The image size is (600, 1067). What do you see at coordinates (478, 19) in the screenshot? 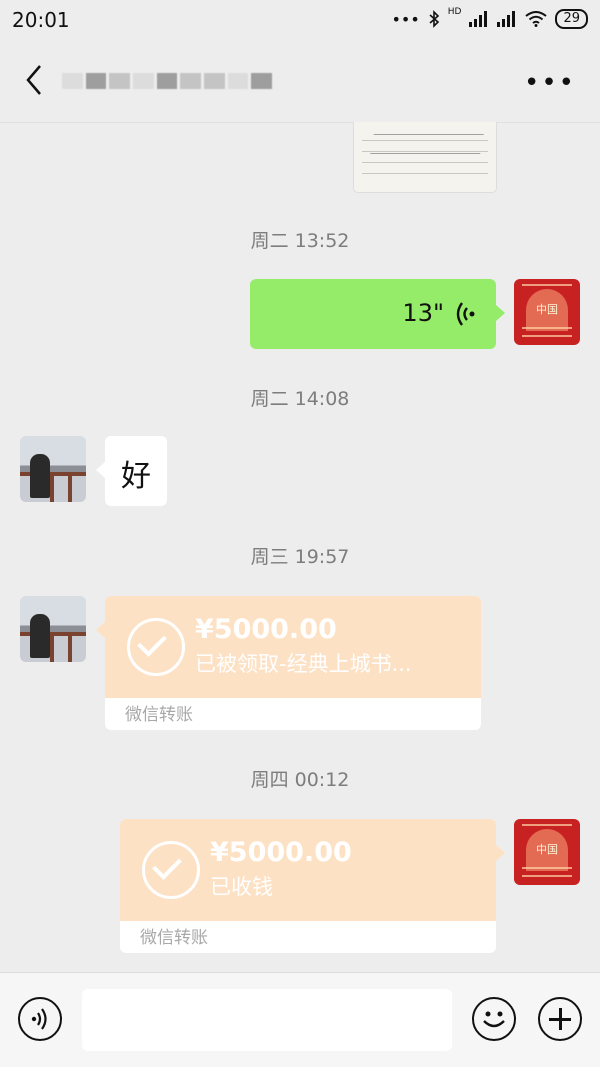
I see `signal-icon` at bounding box center [478, 19].